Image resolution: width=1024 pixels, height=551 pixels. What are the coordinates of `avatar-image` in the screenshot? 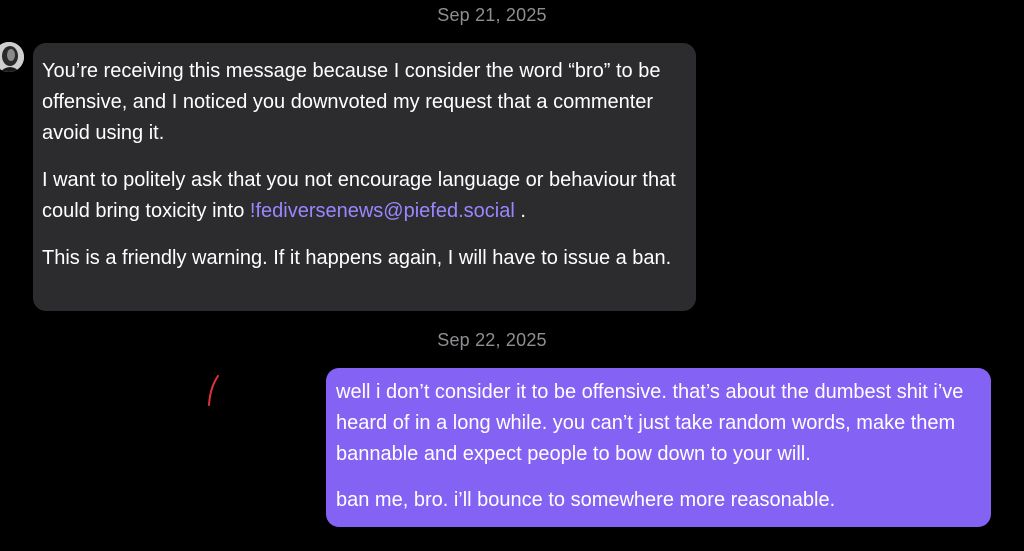 It's located at (12, 57).